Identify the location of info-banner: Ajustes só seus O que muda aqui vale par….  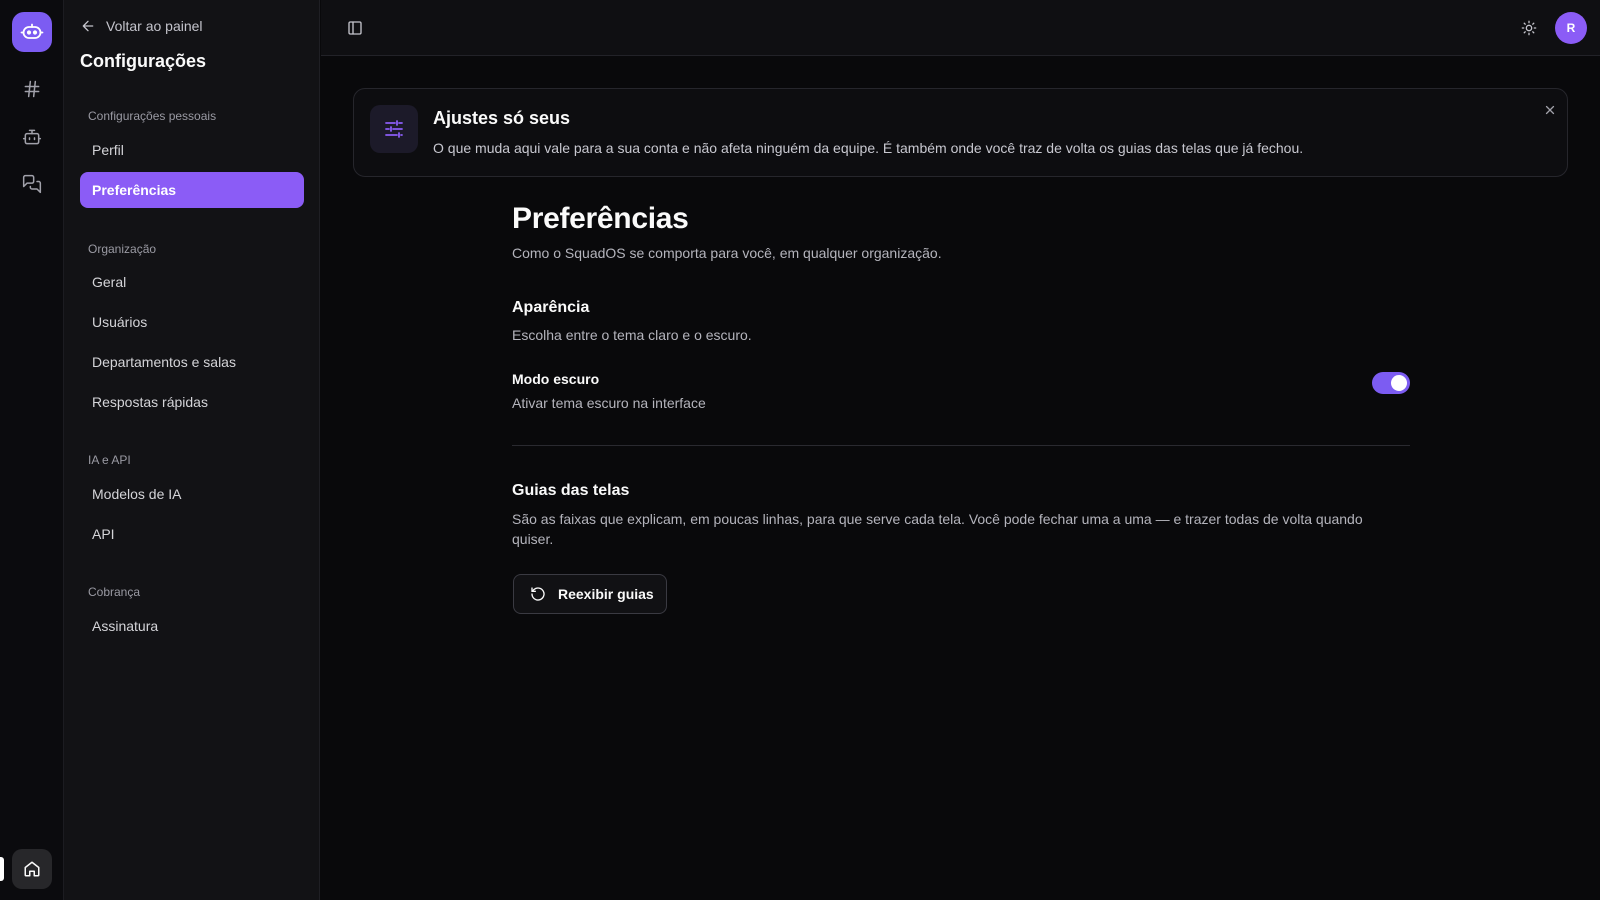
(960, 132).